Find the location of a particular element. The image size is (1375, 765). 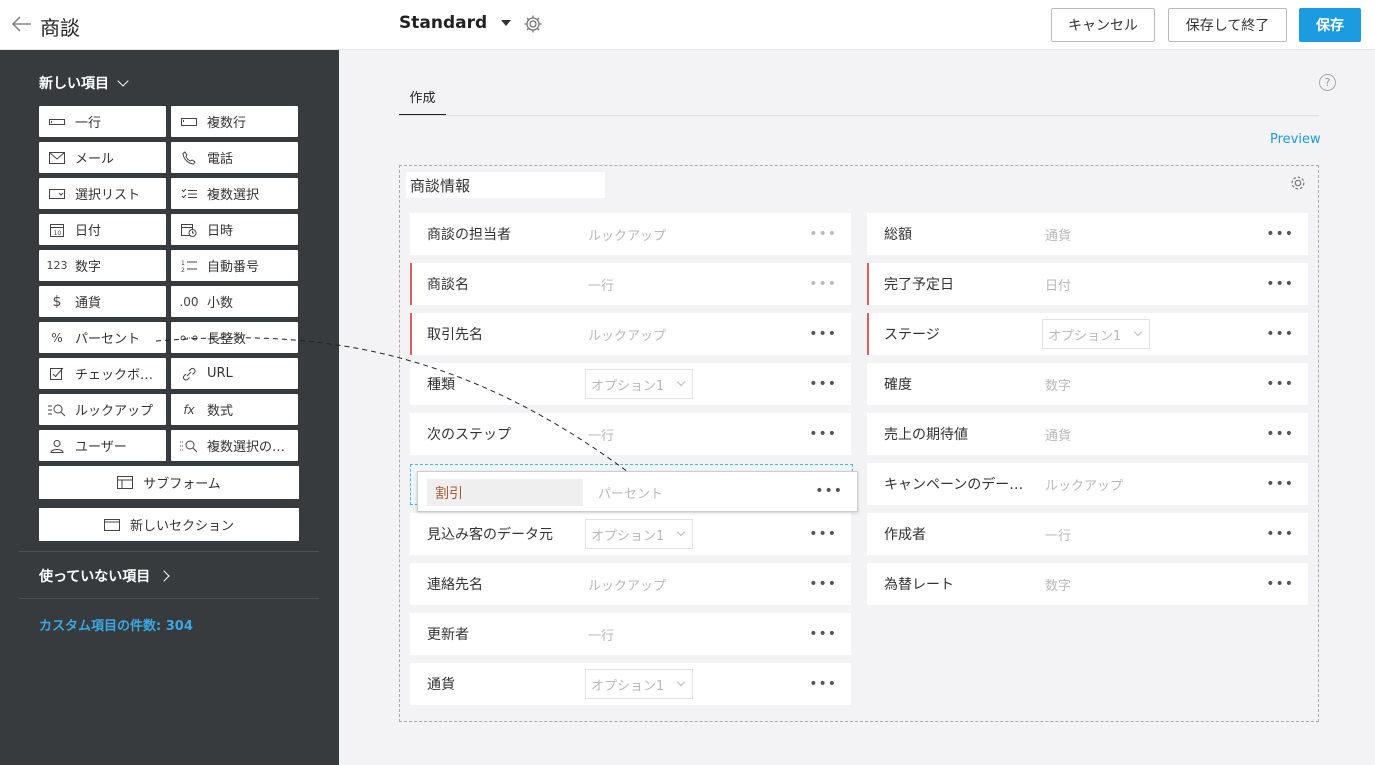

chevron-right-icon is located at coordinates (164, 576).